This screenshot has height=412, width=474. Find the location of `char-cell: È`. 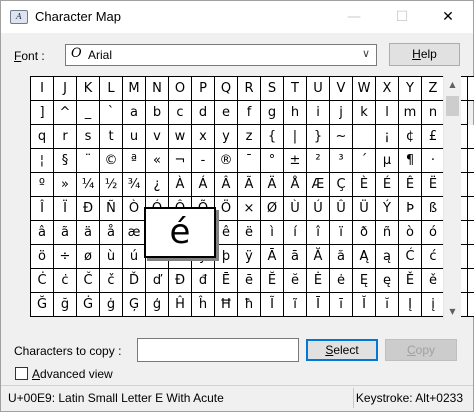

char-cell: È is located at coordinates (364, 185).